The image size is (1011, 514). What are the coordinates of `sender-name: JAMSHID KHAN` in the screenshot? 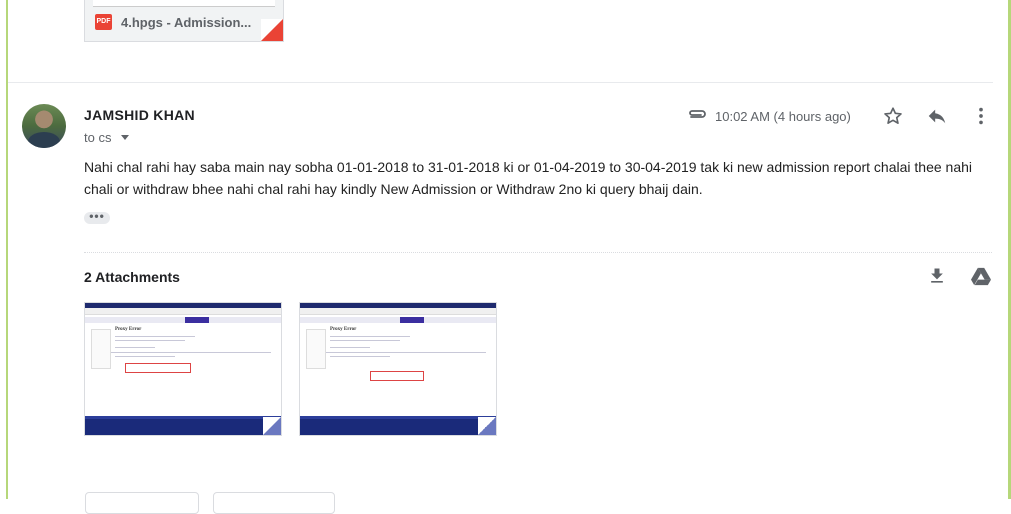 It's located at (139, 115).